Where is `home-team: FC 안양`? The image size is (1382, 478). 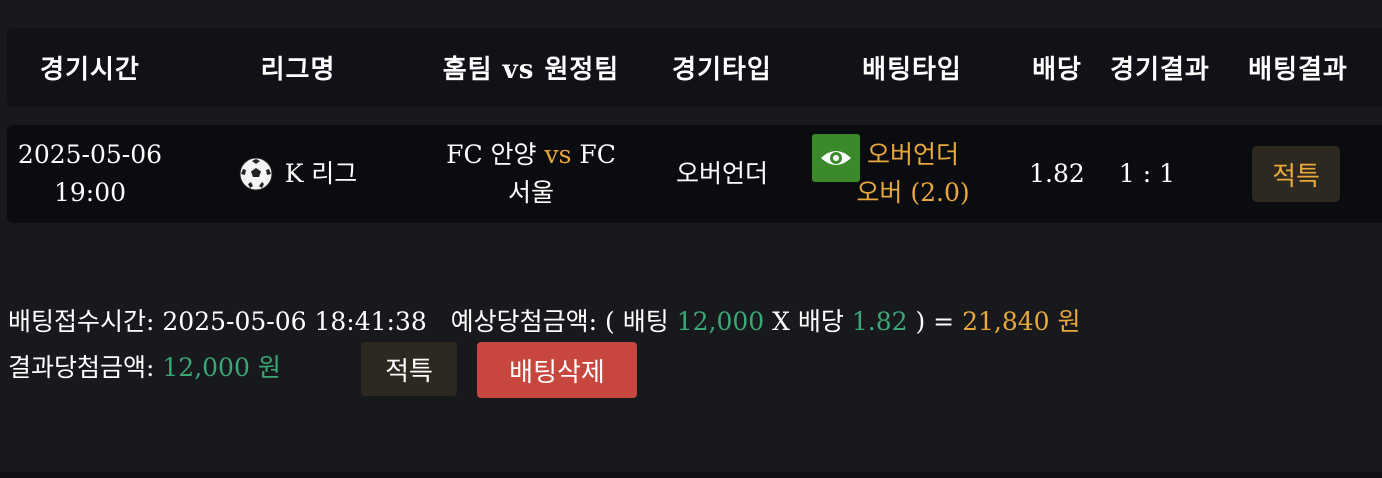 home-team: FC 안양 is located at coordinates (491, 154).